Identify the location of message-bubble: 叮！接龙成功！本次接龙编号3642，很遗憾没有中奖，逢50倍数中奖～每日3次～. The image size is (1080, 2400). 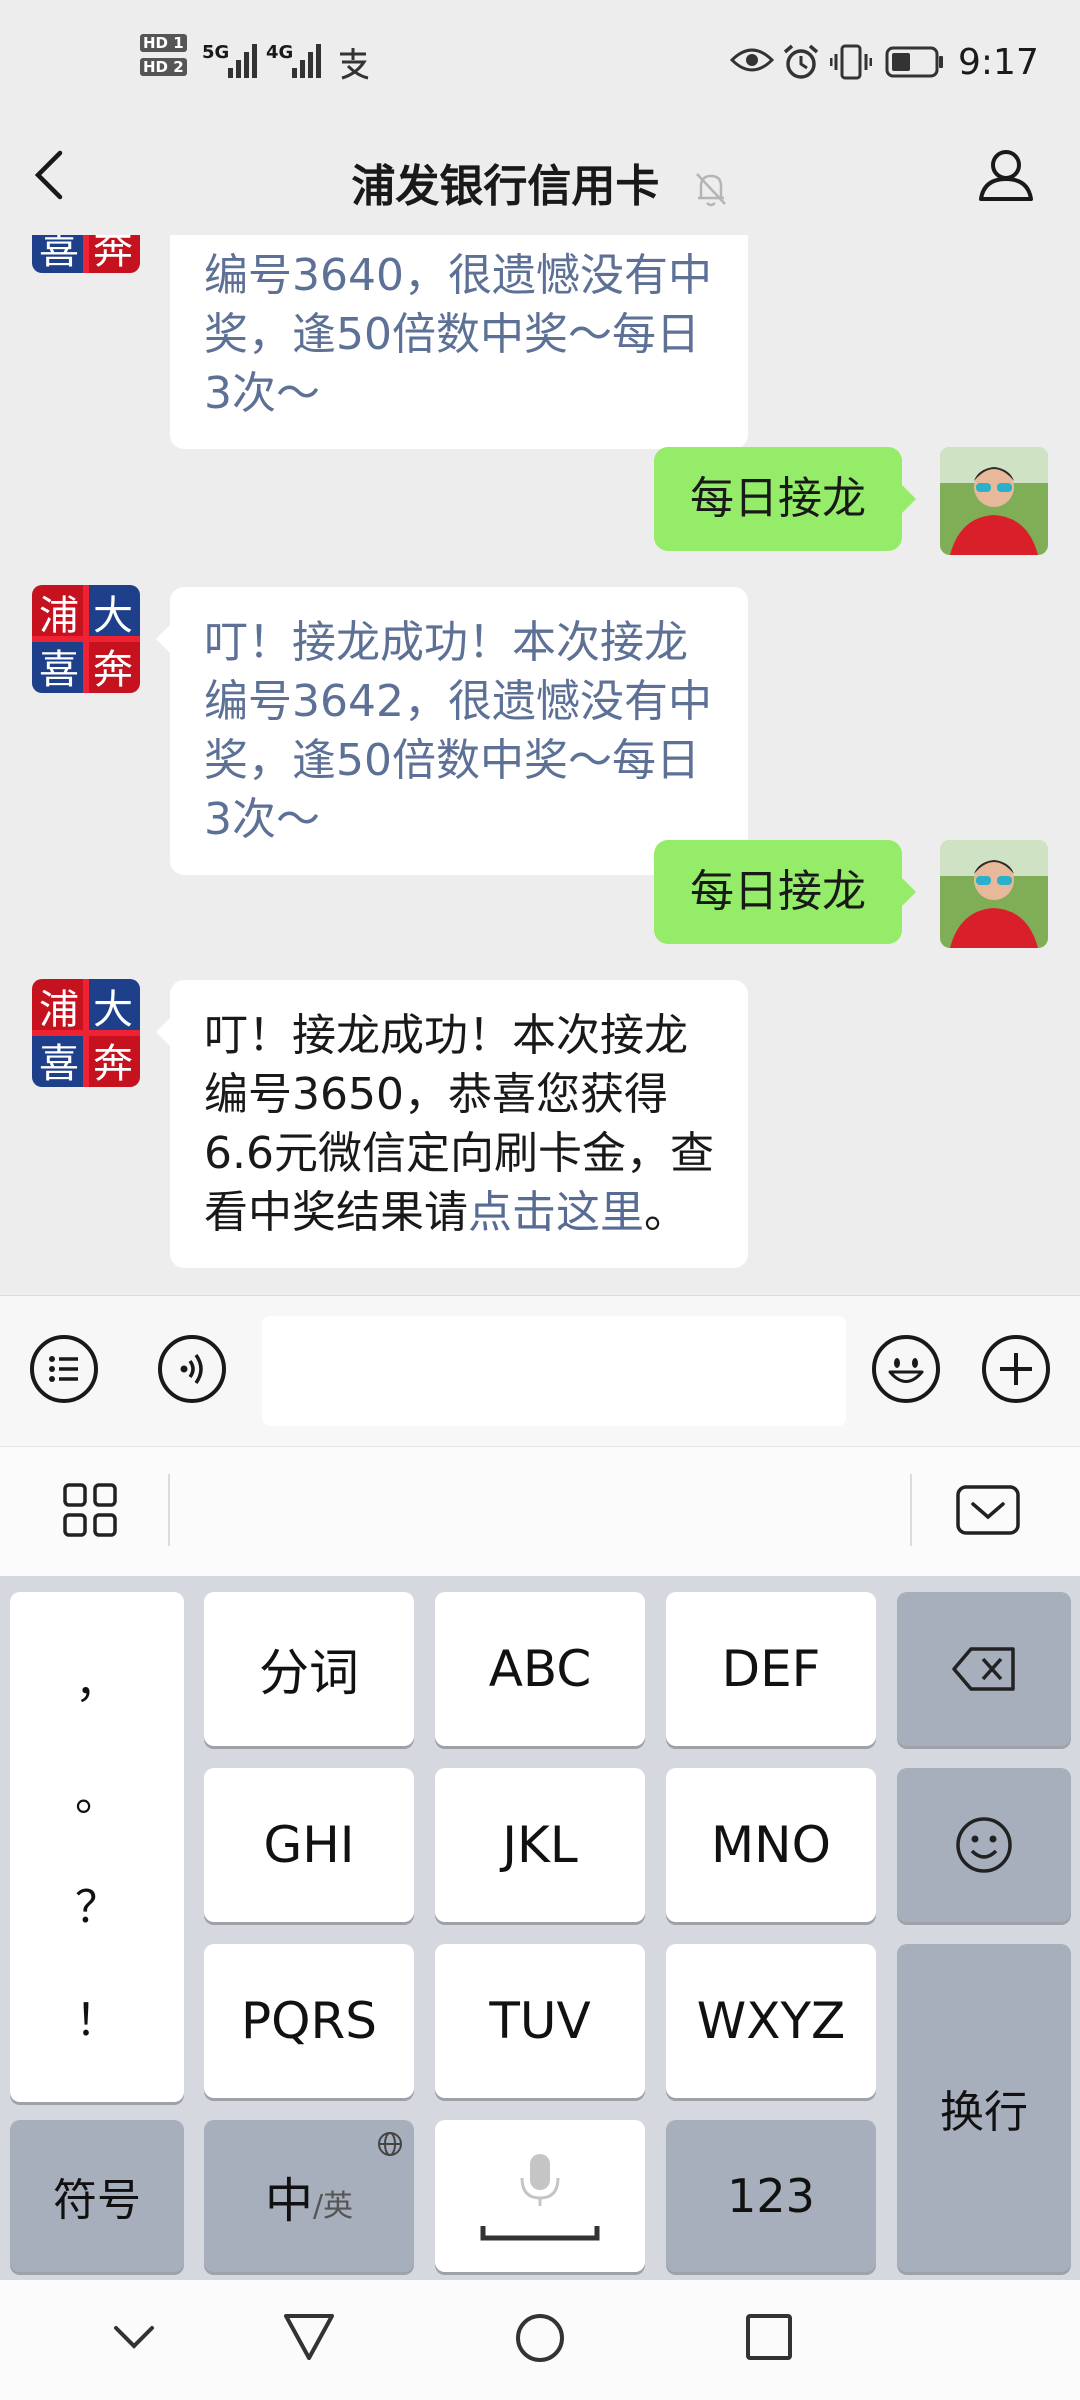
(452, 731).